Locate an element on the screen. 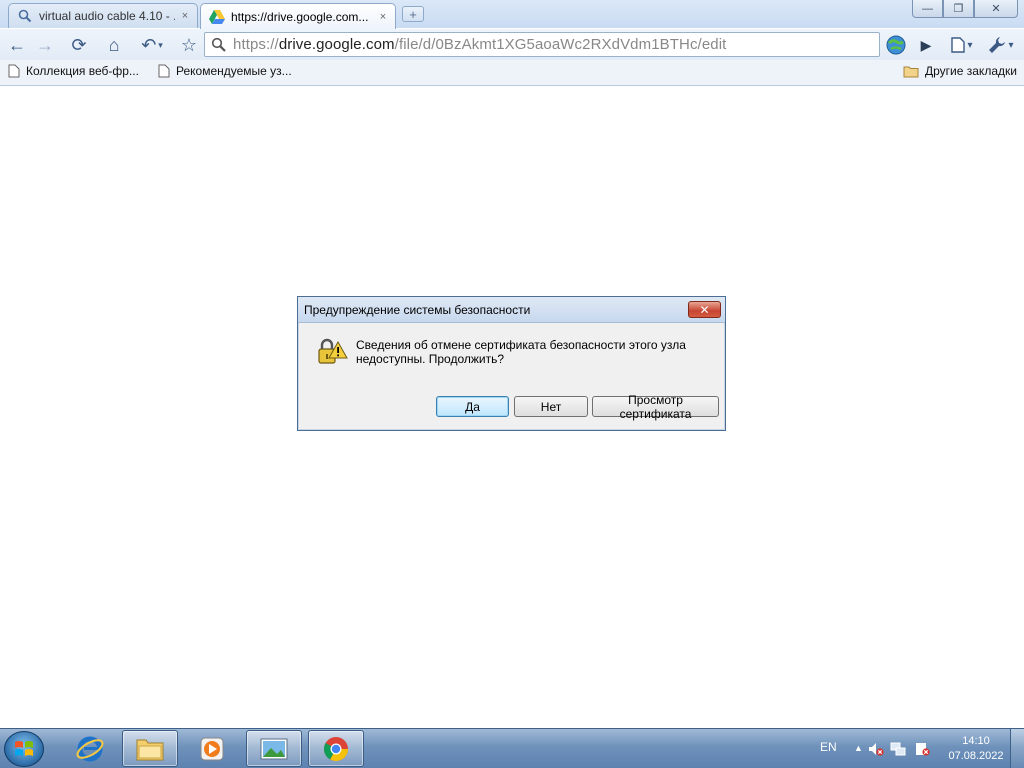 The height and width of the screenshot is (768, 1024). back-arrow-icon: ← is located at coordinates (17, 44).